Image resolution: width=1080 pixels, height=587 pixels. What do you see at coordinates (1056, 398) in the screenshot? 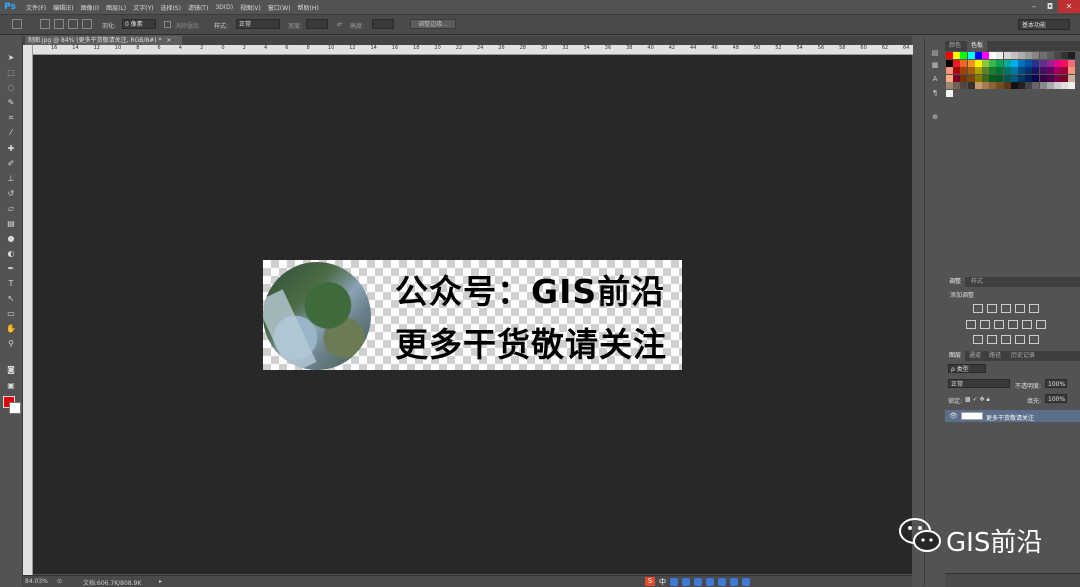
I see `fill-input: 100%` at bounding box center [1056, 398].